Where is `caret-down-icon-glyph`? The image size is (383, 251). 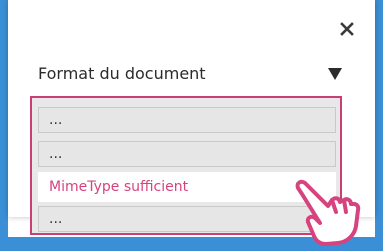 caret-down-icon-glyph is located at coordinates (335, 74).